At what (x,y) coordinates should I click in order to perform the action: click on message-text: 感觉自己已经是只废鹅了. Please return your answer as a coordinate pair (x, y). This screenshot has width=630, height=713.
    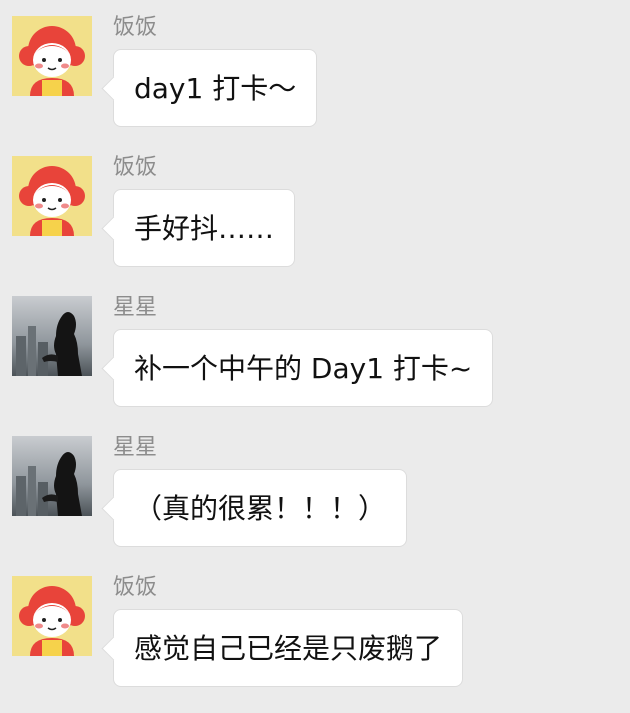
    Looking at the image, I should click on (288, 648).